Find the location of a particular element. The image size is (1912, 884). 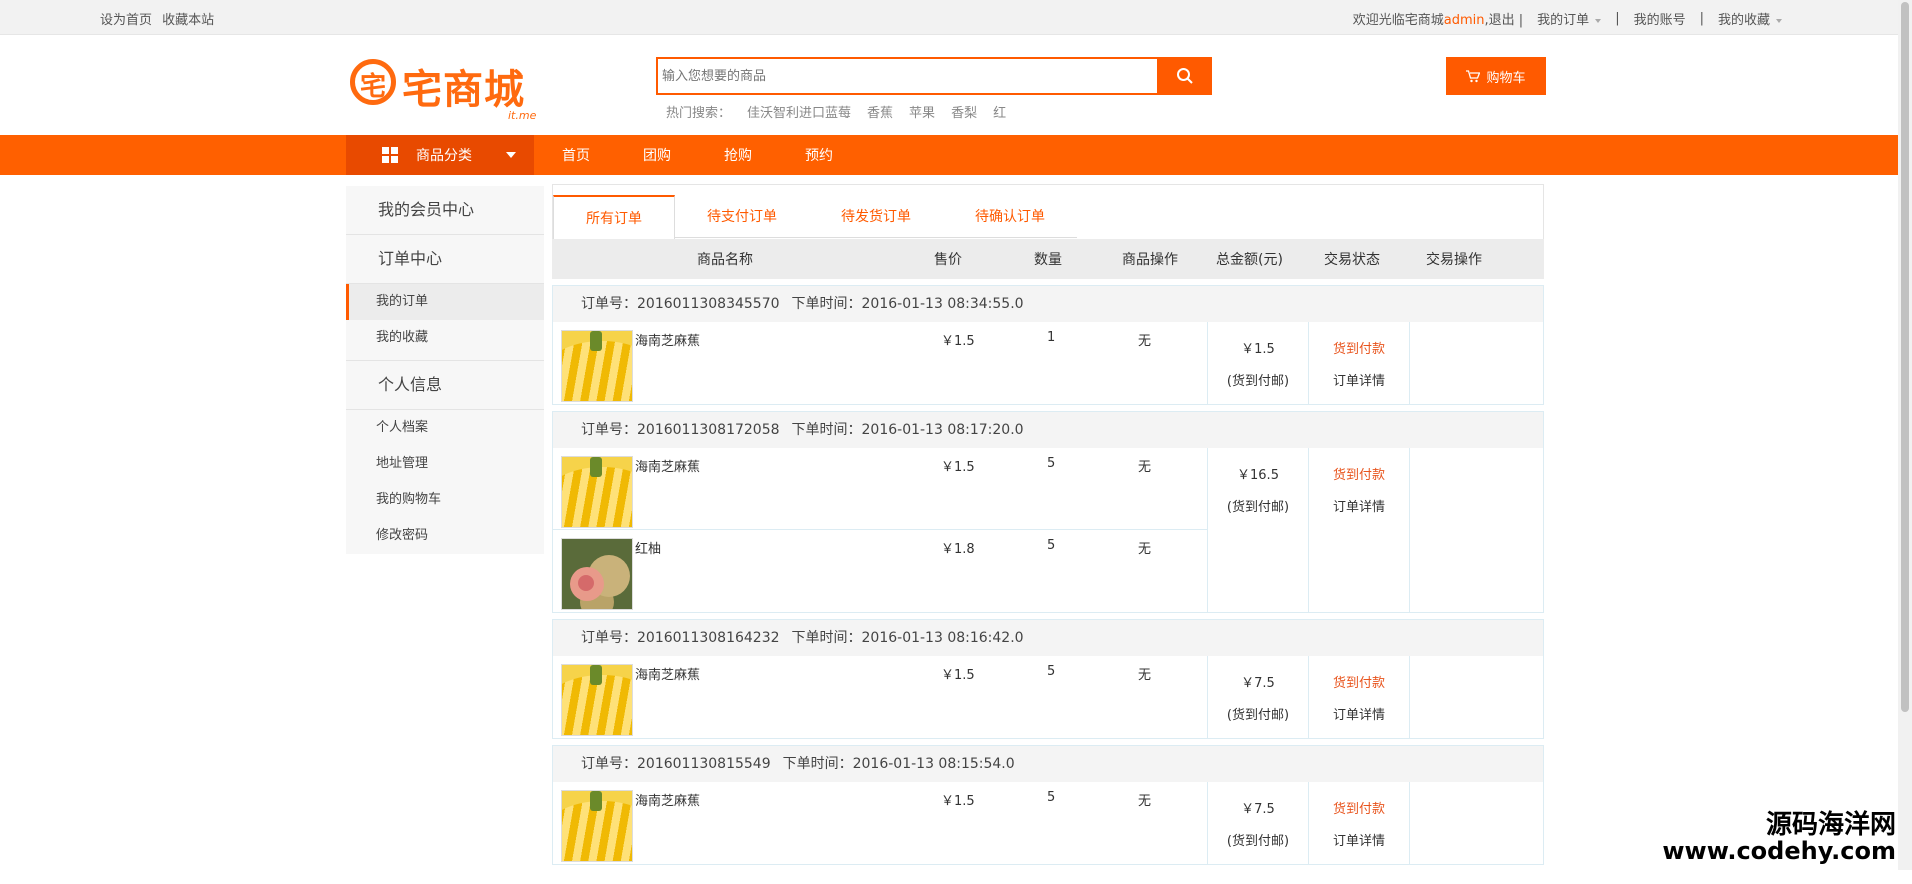

top-left-links: 设为首页 收藏本站 is located at coordinates (157, 18).